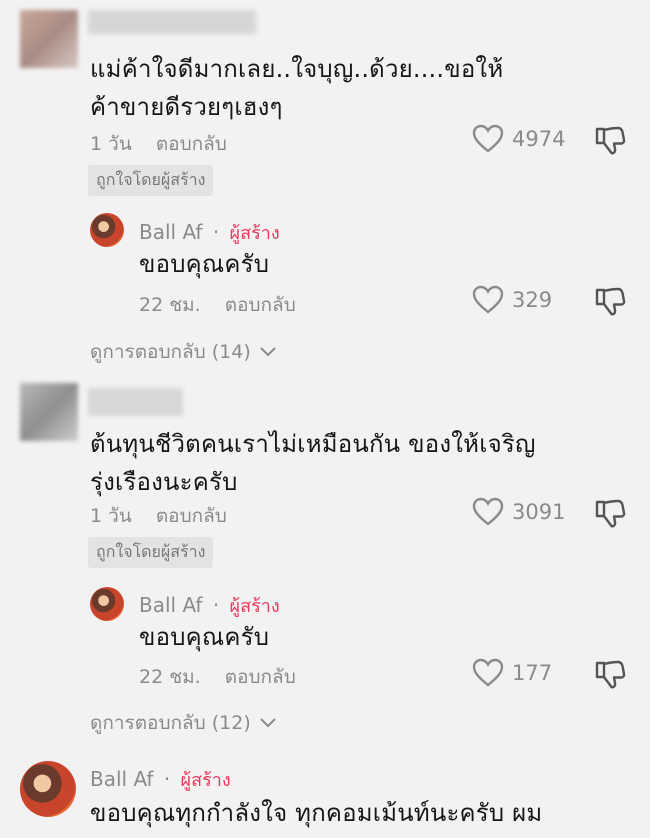  What do you see at coordinates (539, 139) in the screenshot?
I see `like-count: 4974` at bounding box center [539, 139].